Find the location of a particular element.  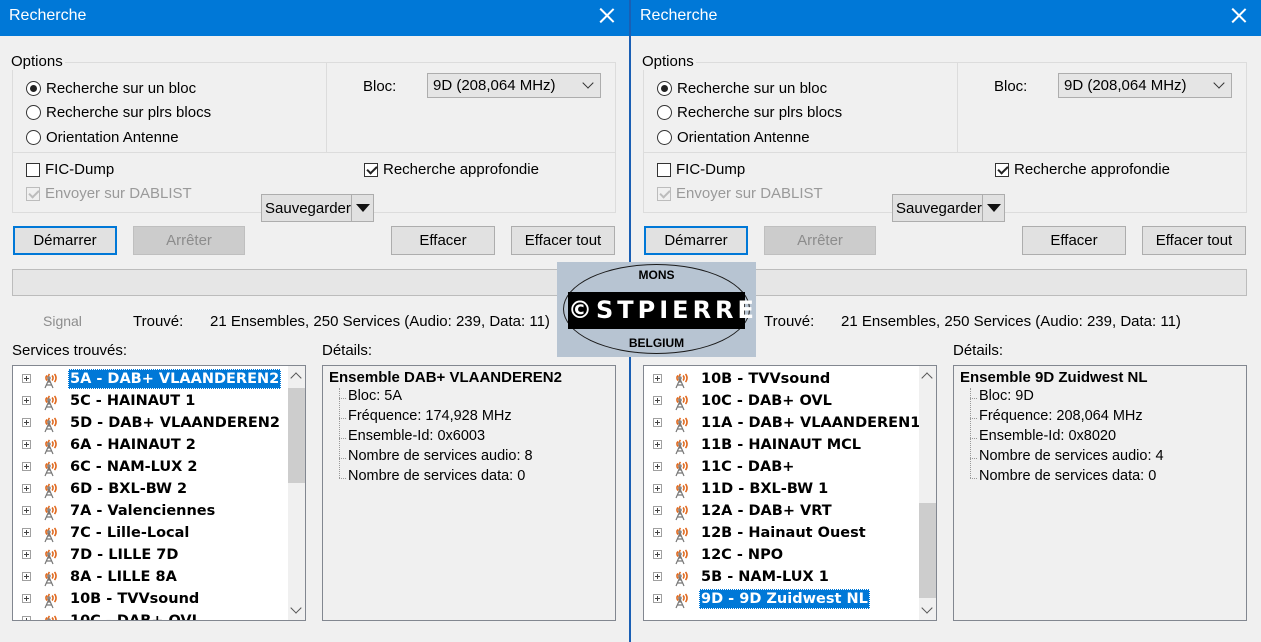

signal-label: Signal is located at coordinates (62, 321).